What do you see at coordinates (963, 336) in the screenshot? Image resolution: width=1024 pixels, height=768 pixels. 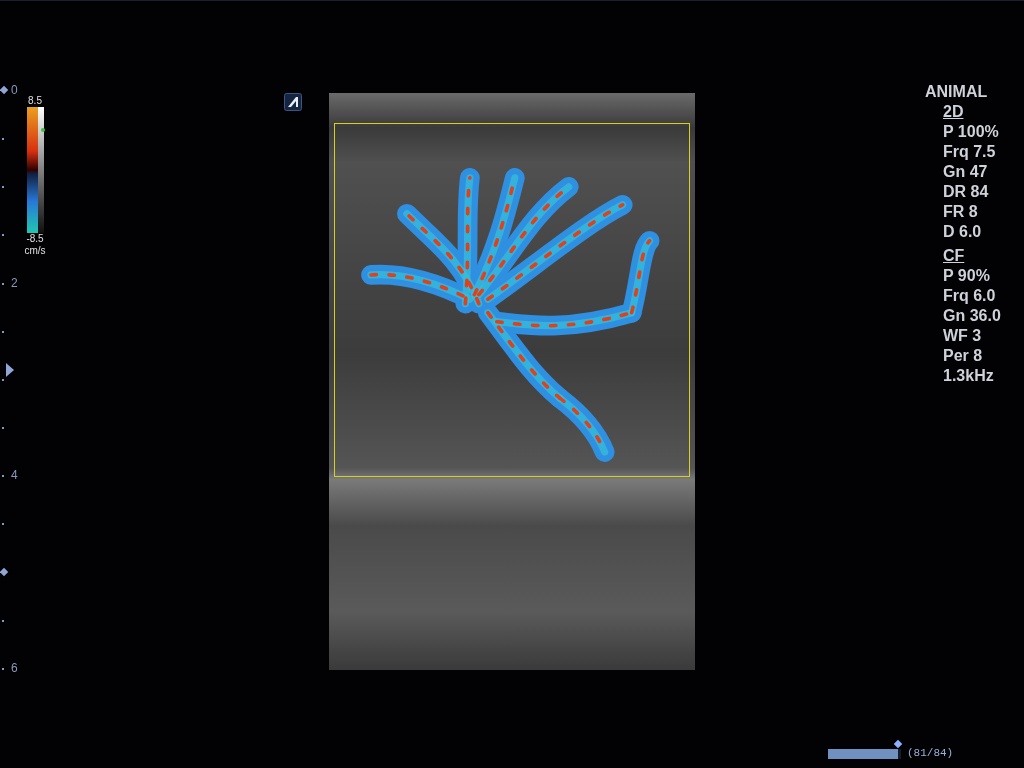 I see `parameter-value: WF 3` at bounding box center [963, 336].